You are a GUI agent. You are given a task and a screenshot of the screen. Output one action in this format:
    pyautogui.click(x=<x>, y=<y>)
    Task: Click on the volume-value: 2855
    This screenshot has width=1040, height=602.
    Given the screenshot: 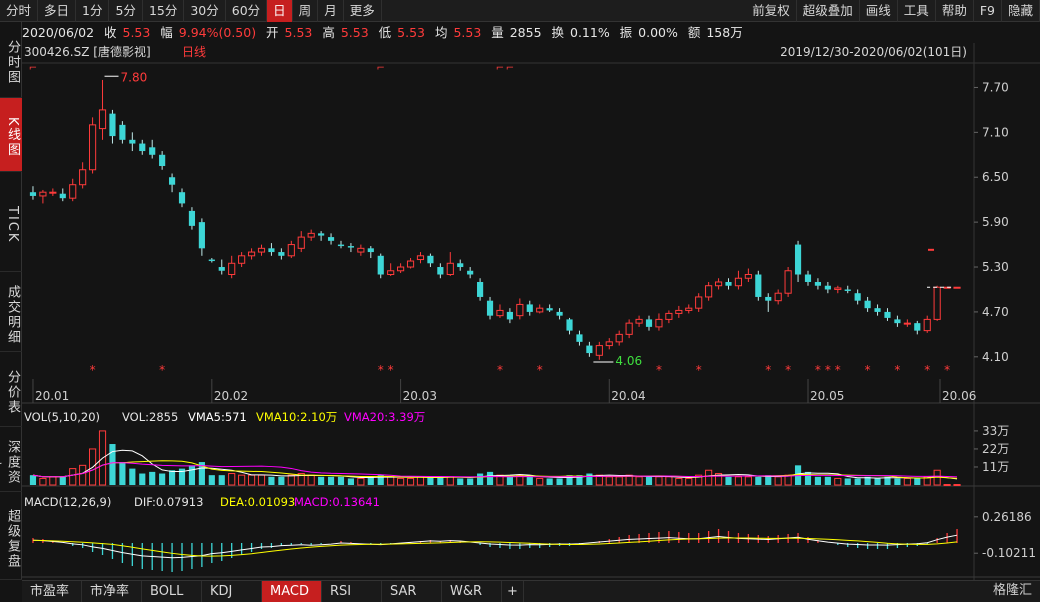 What is the action you would take?
    pyautogui.click(x=525, y=32)
    